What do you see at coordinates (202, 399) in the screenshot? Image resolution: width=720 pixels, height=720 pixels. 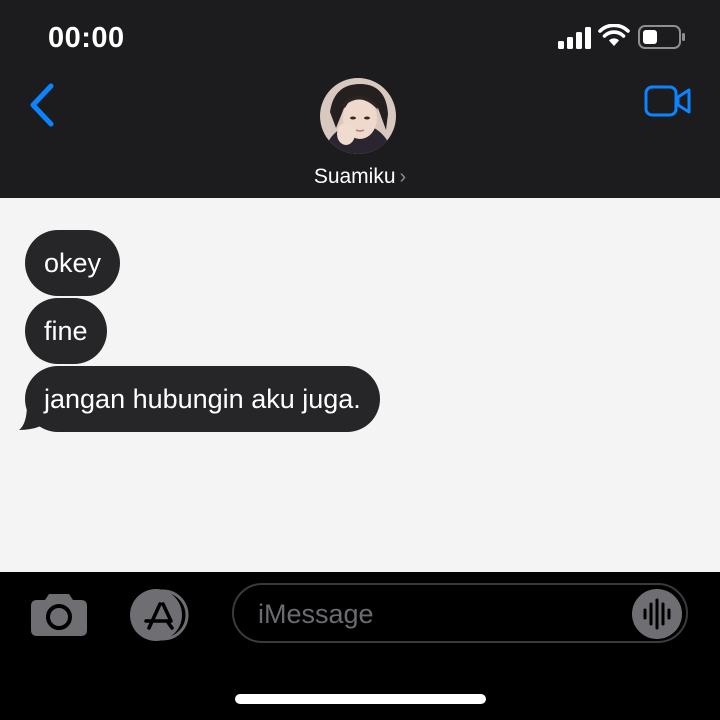 I see `message-bubble: jangan hubungin aku juga.` at bounding box center [202, 399].